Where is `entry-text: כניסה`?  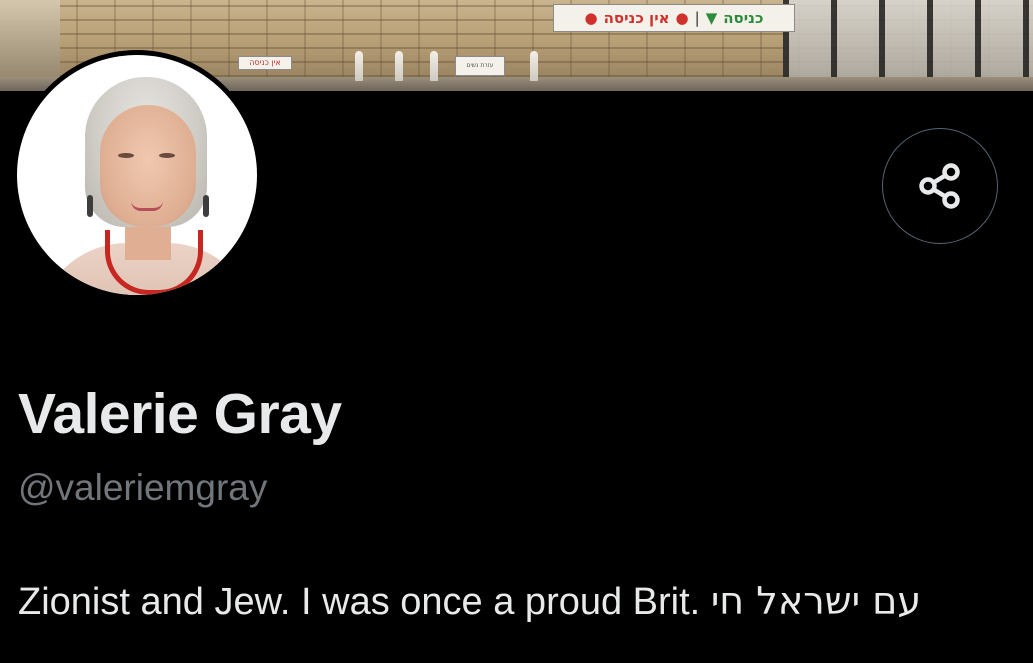 entry-text: כניסה is located at coordinates (743, 17).